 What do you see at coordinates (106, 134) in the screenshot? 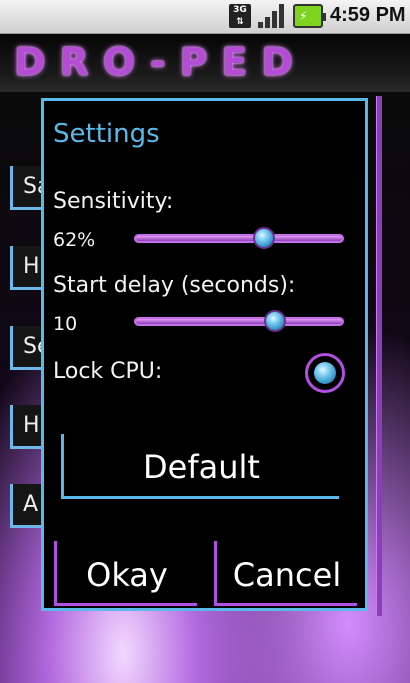
I see `dialog-title: Settings` at bounding box center [106, 134].